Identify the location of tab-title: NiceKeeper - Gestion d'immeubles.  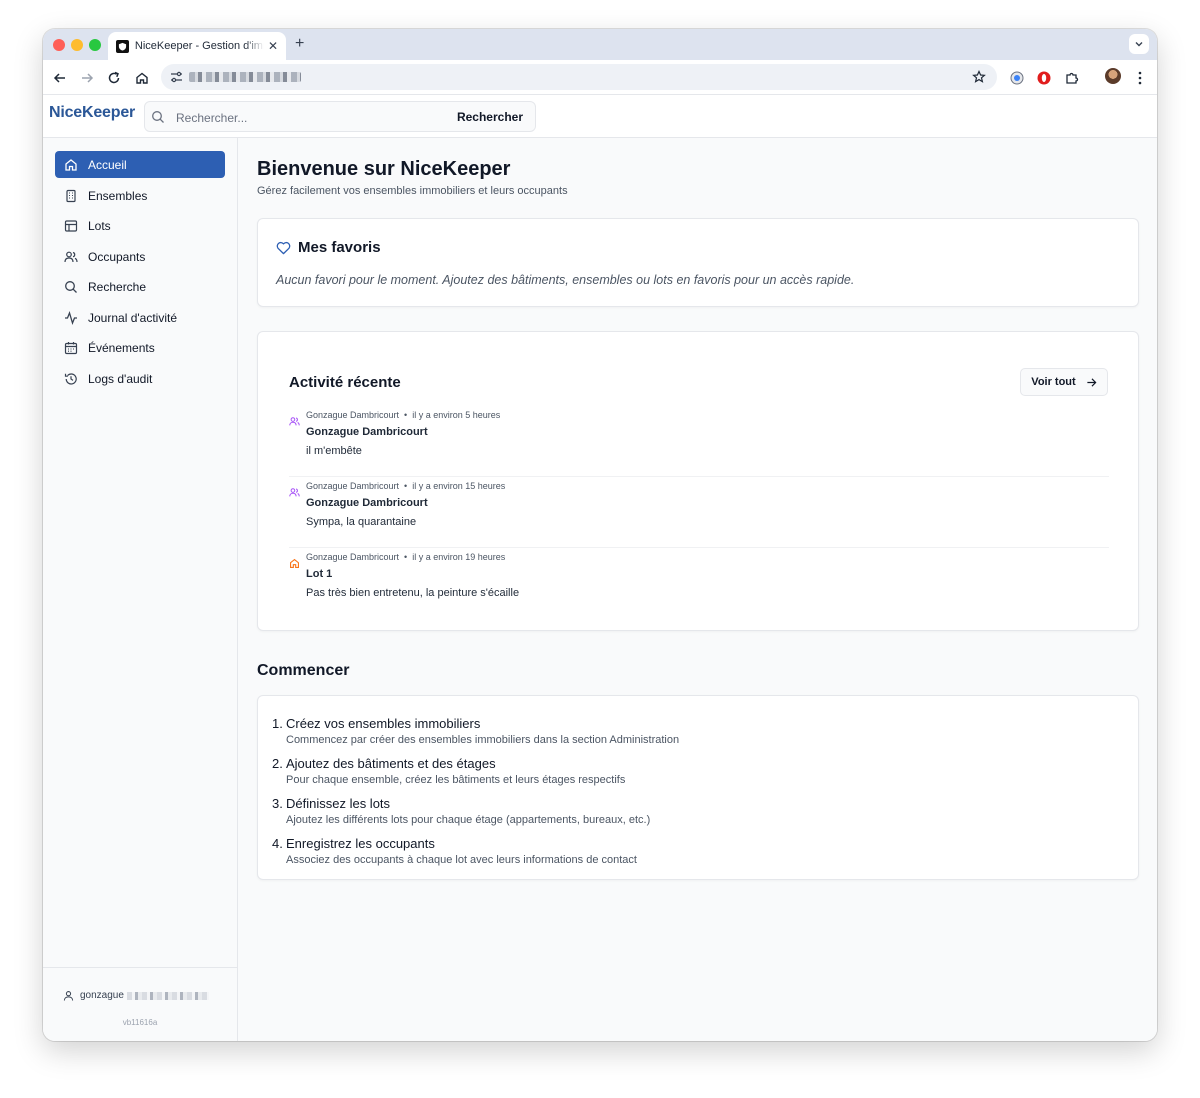
(199, 46).